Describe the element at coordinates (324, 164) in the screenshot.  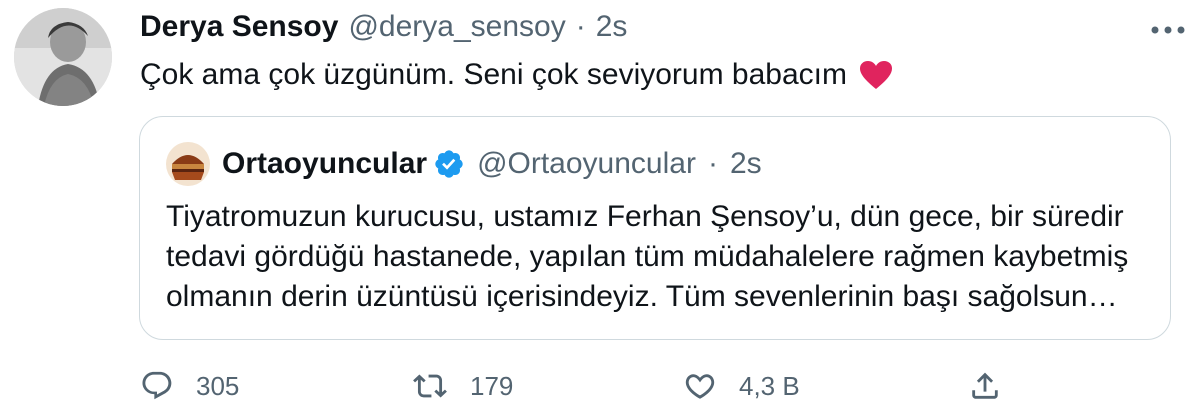
I see `quoted-author-name: Ortaoyuncular` at that location.